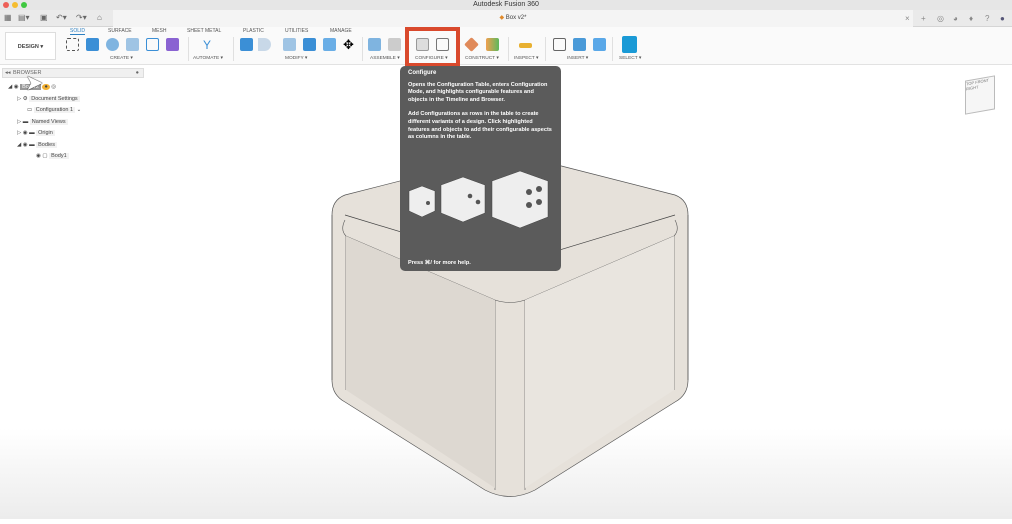 Image resolution: width=1012 pixels, height=524 pixels. I want to click on split-body-icon, so click(329, 44).